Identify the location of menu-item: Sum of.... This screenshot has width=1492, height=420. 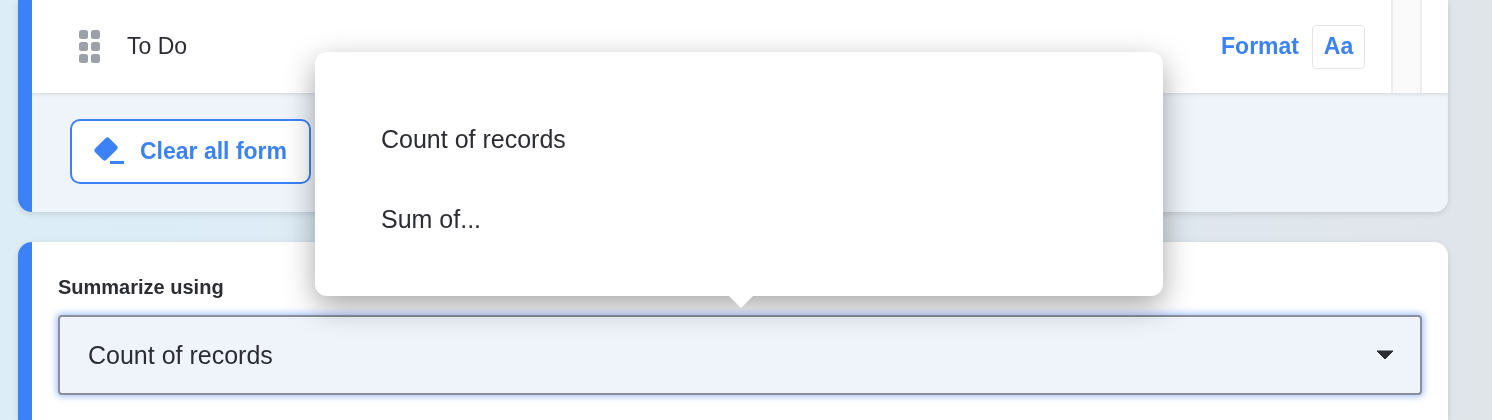
(739, 225).